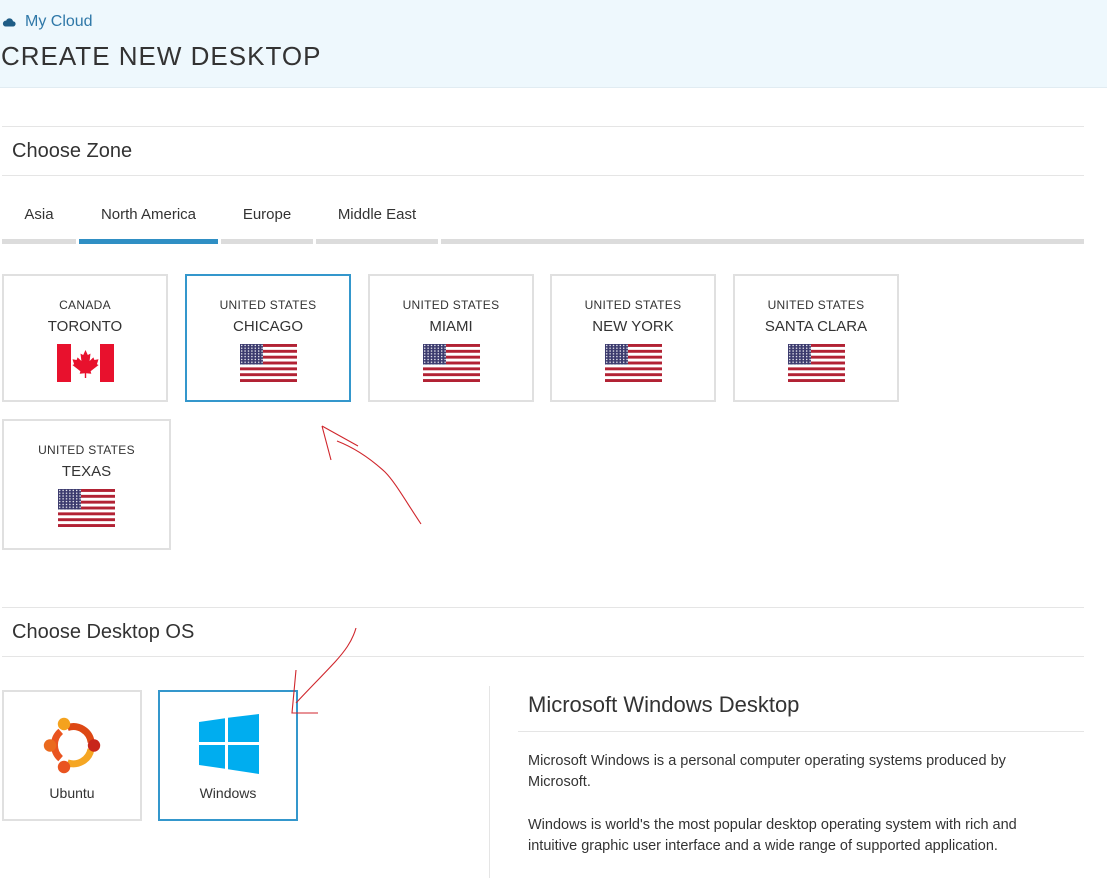  Describe the element at coordinates (268, 338) in the screenshot. I see `zone-card-chicago: UNITED STATES CHICAGO` at that location.